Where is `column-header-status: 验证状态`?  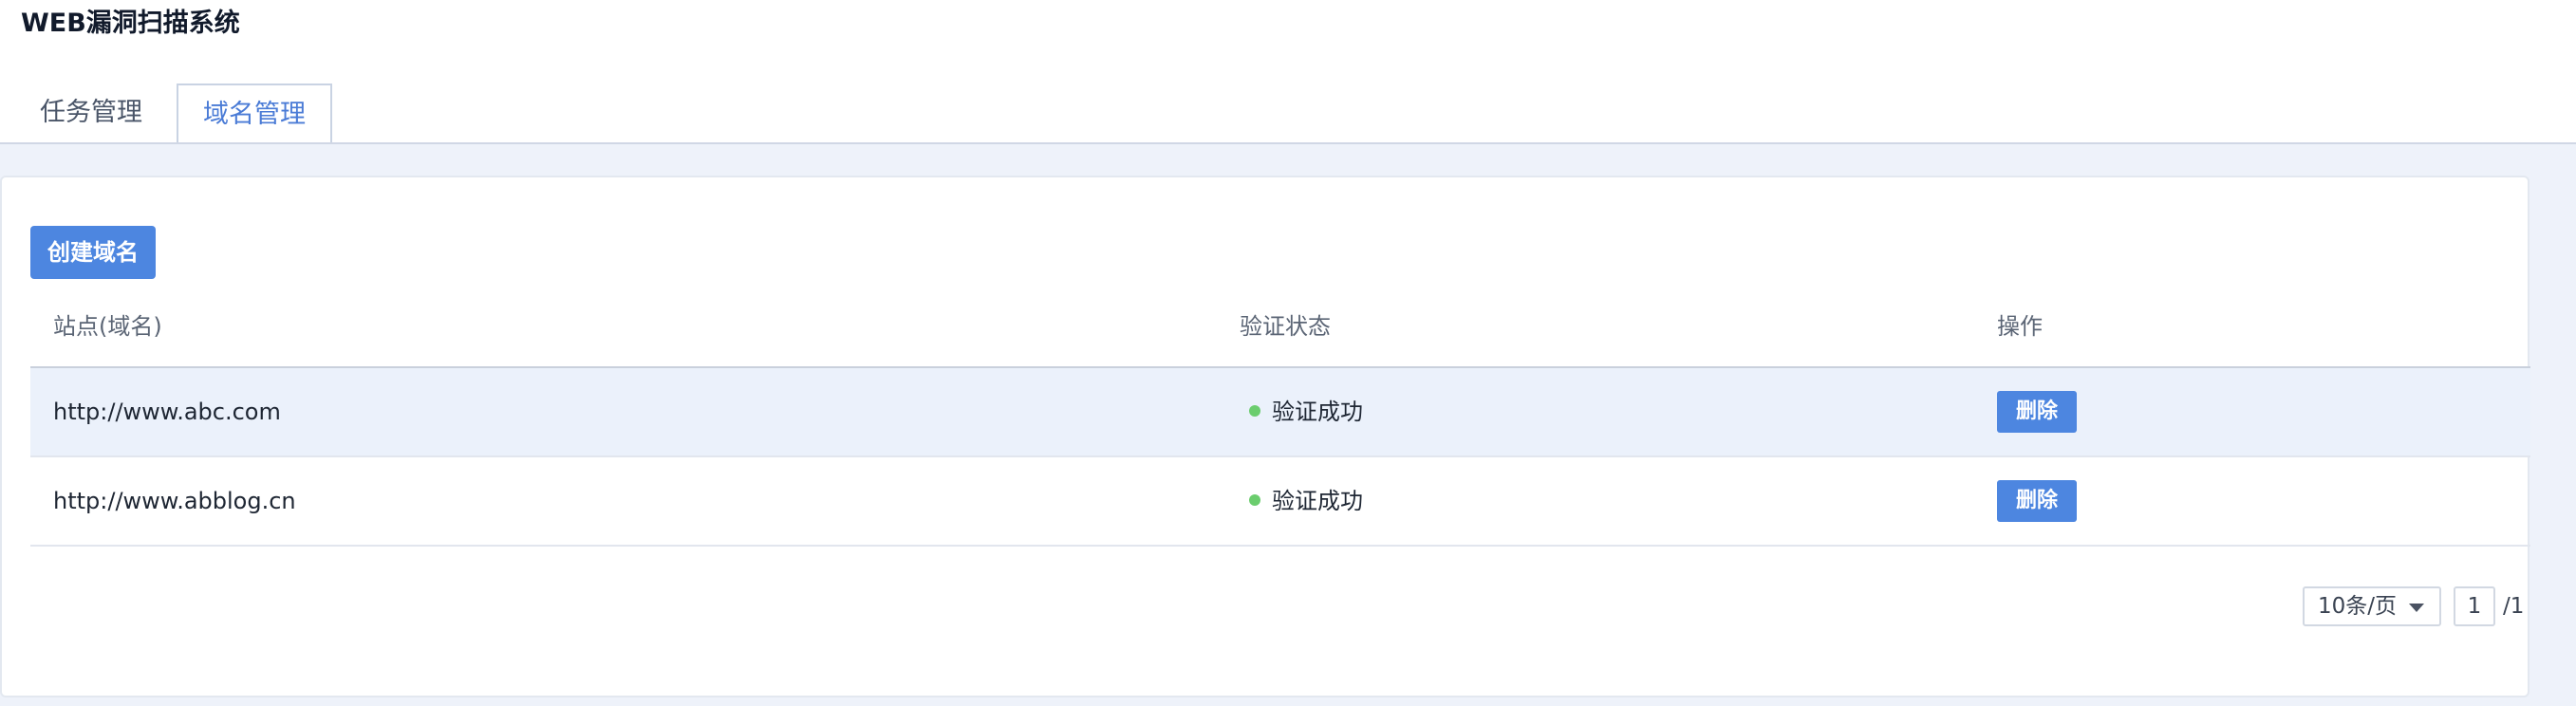 column-header-status: 验证状态 is located at coordinates (1286, 326).